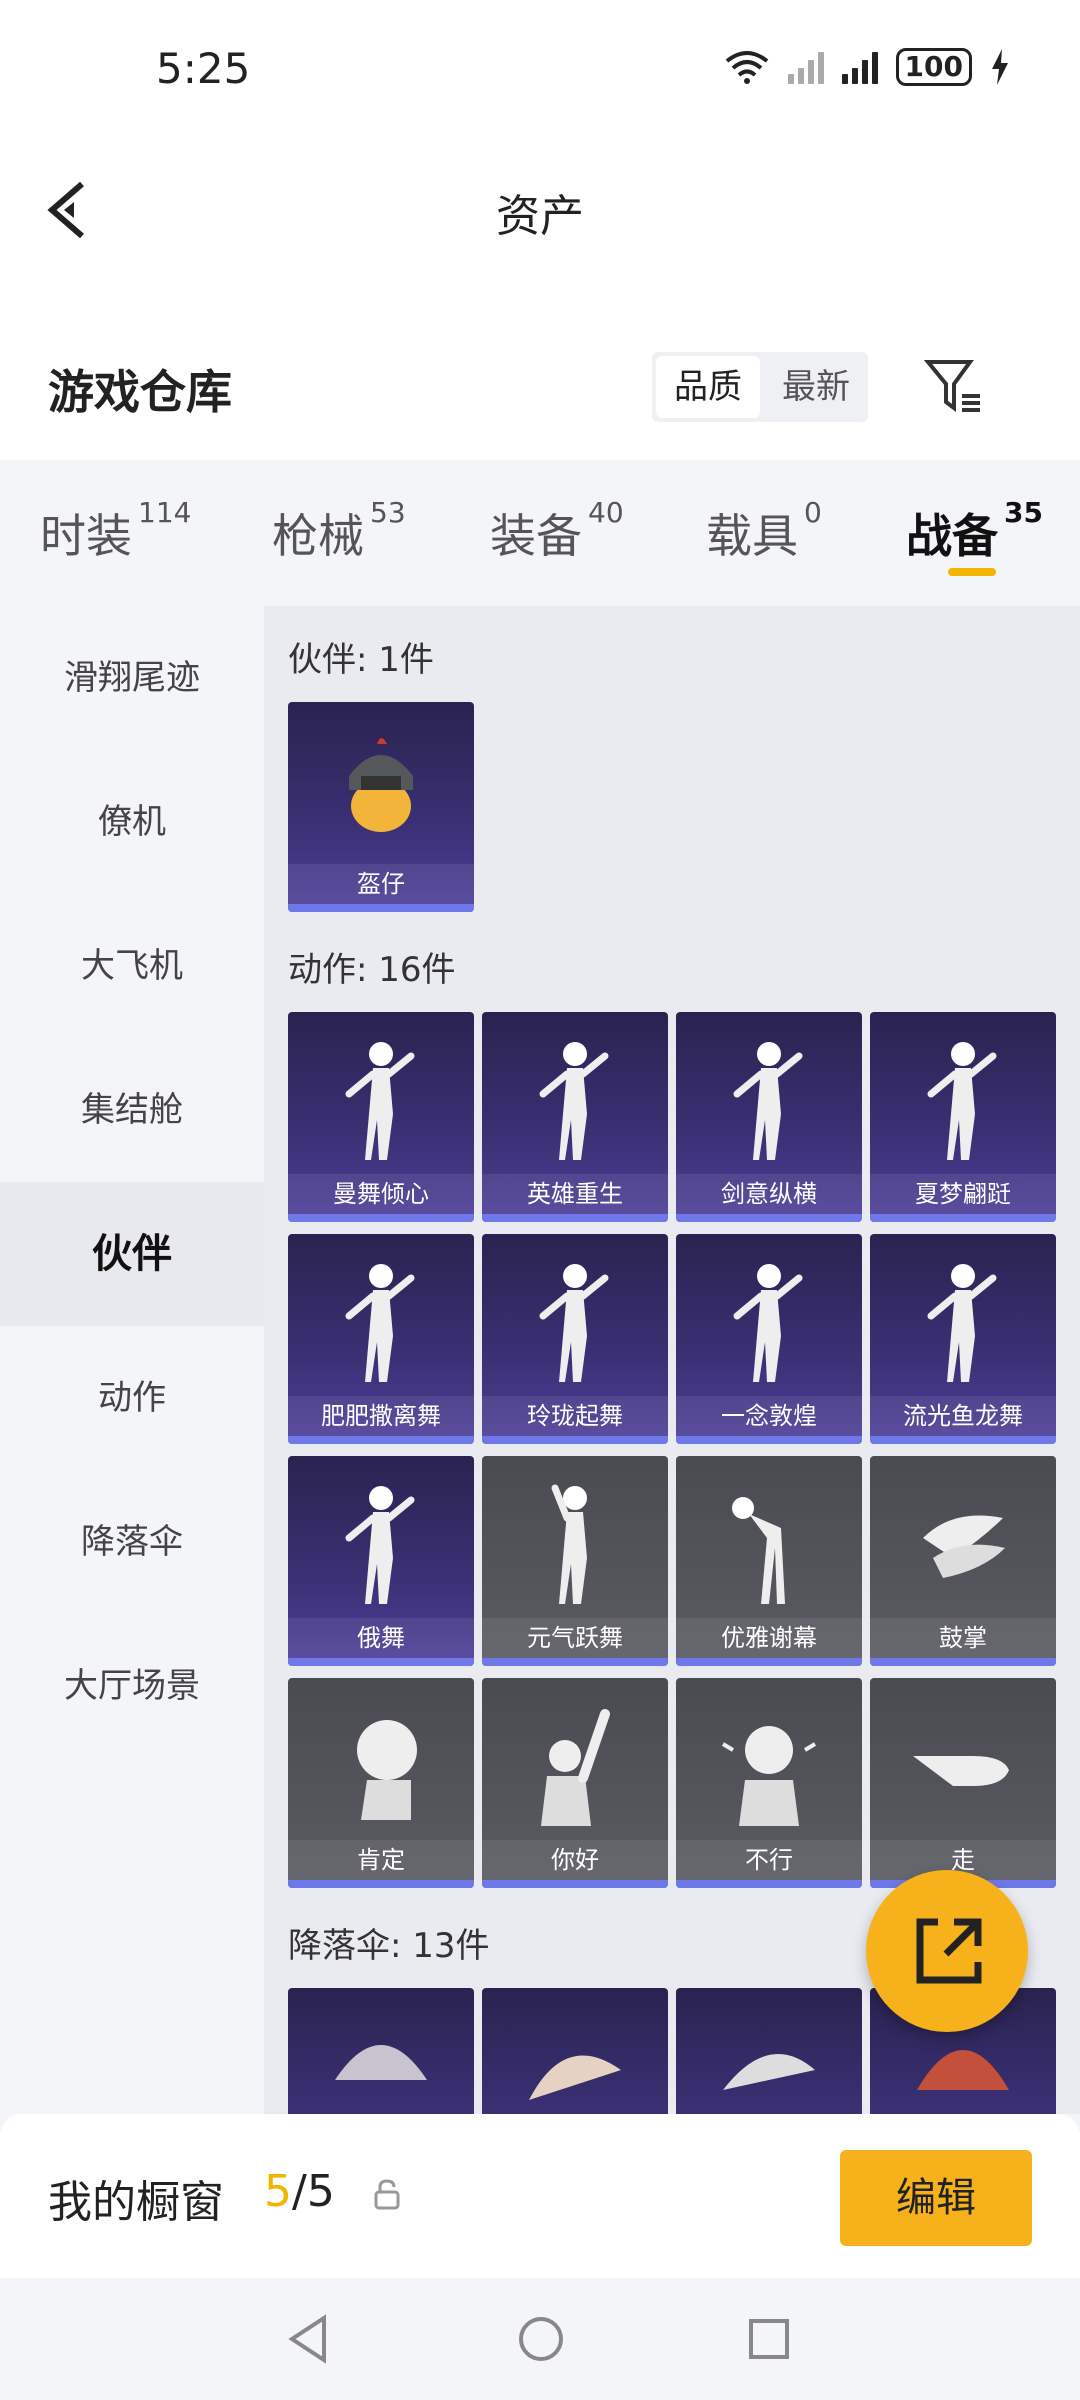 This screenshot has height=2400, width=1080. I want to click on tab-underline, so click(972, 572).